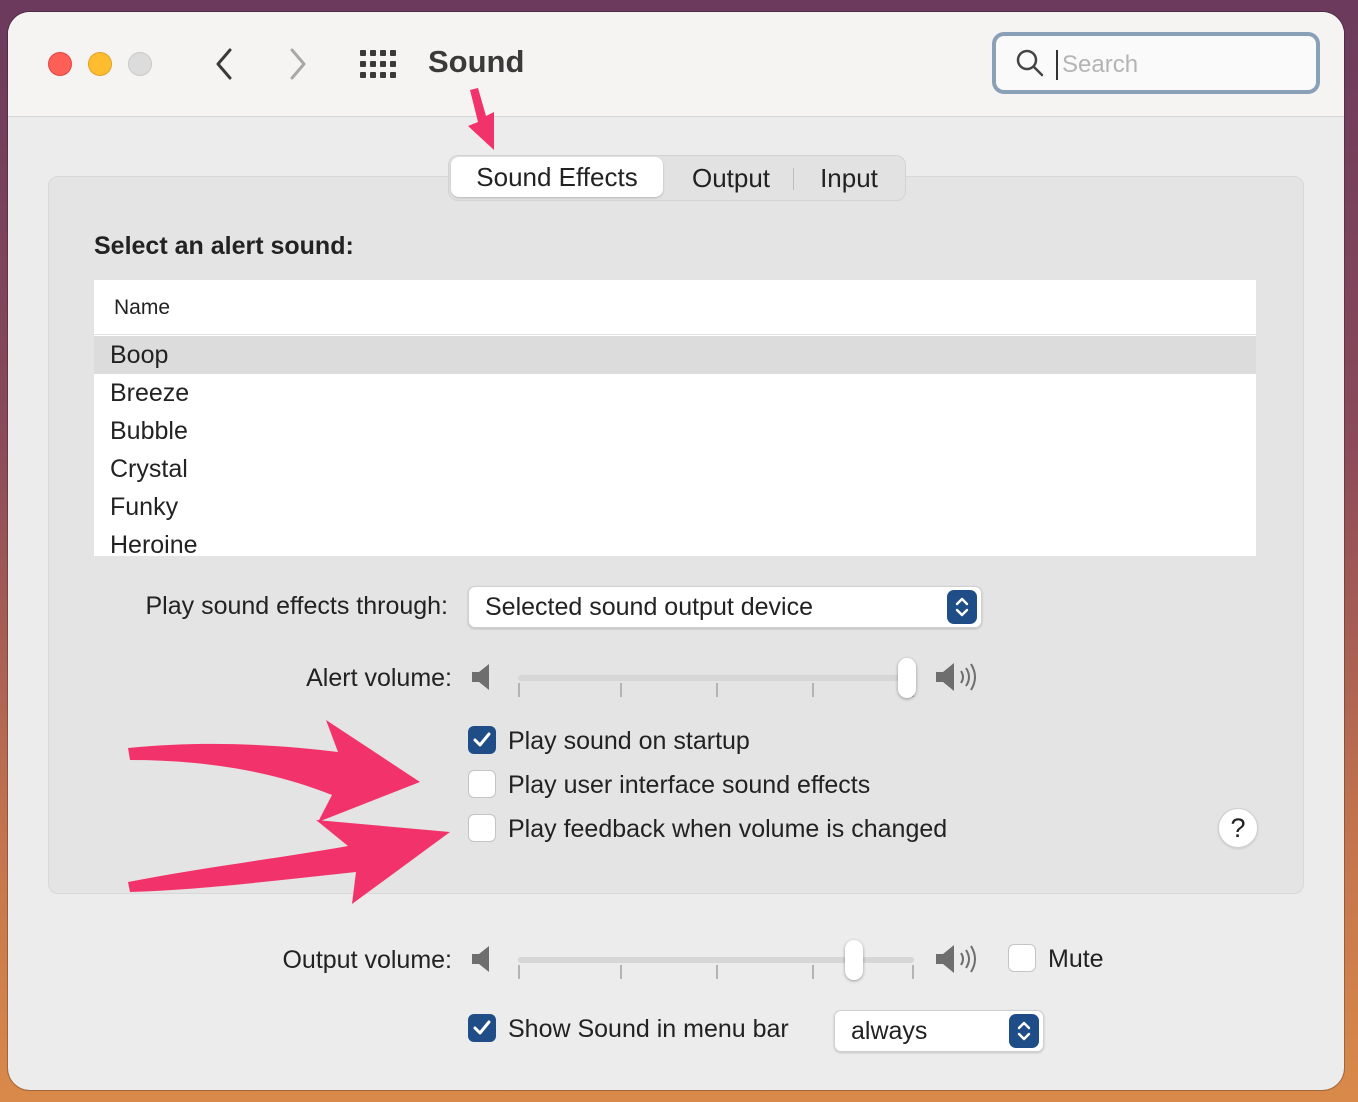  Describe the element at coordinates (675, 355) in the screenshot. I see `list-item: Boop` at that location.